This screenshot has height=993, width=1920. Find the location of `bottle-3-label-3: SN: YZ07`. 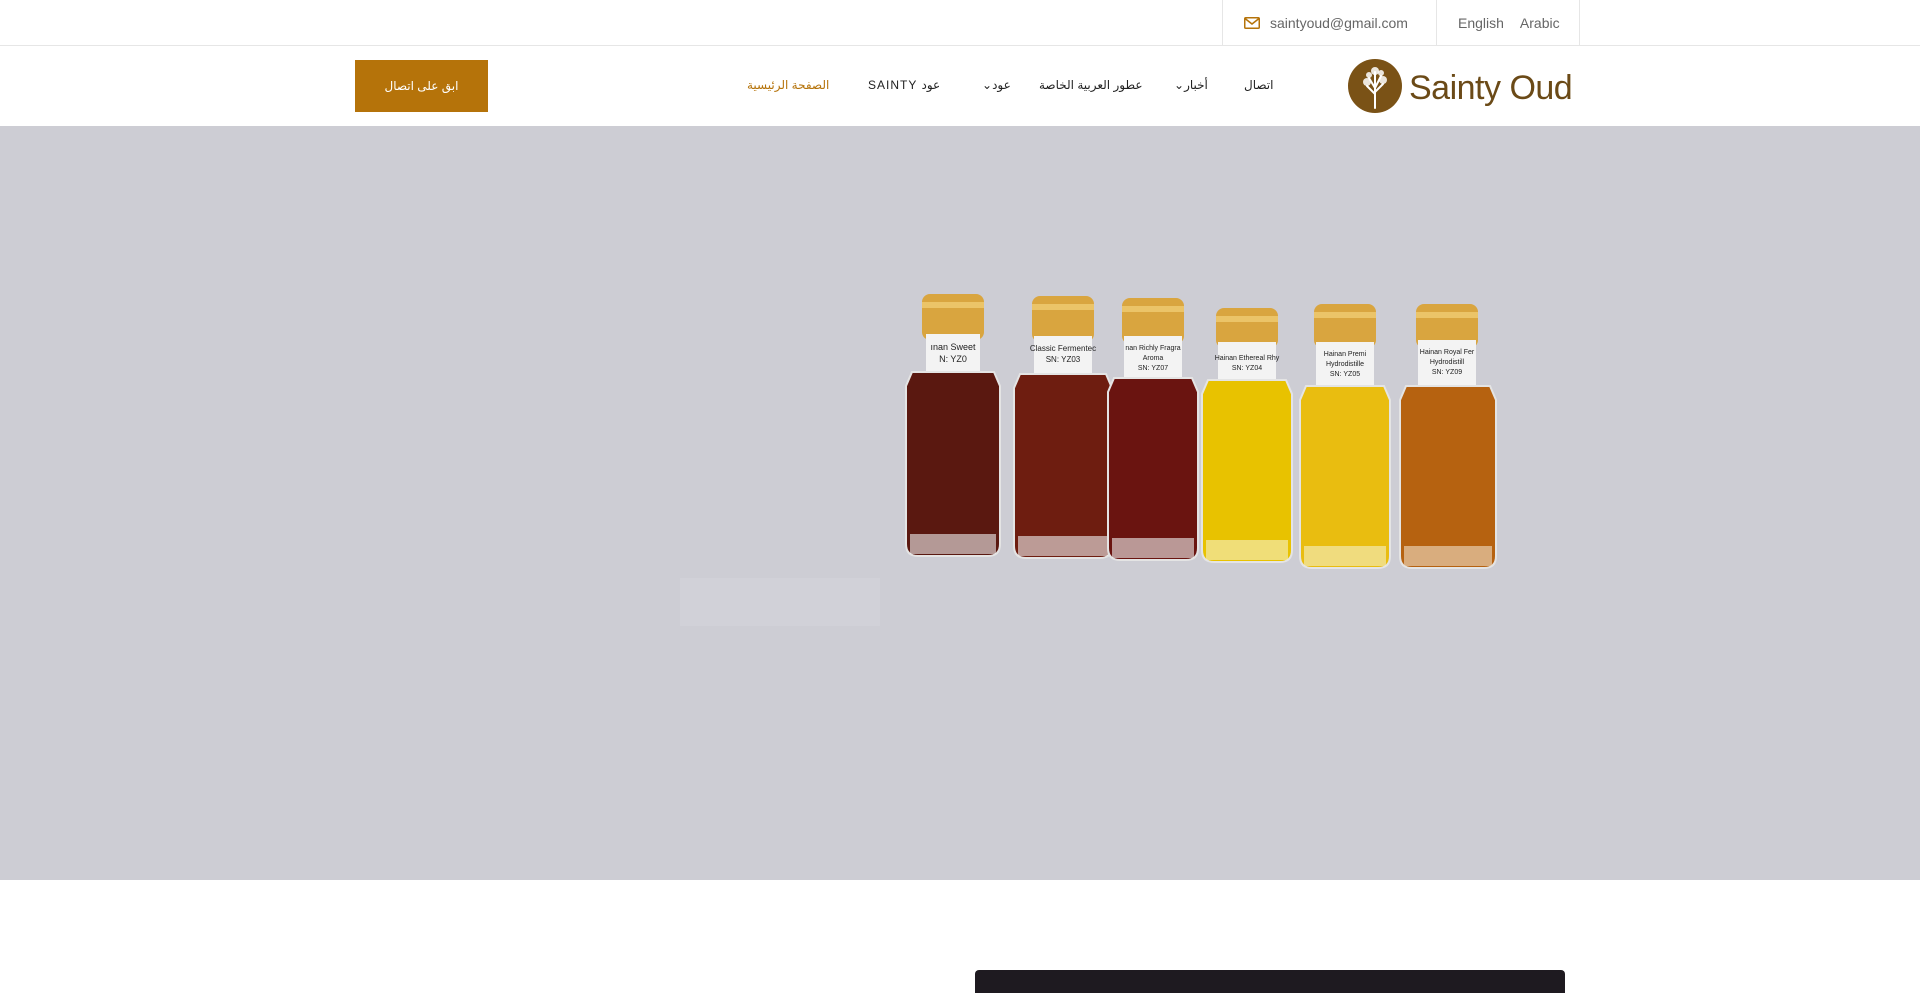

bottle-3-label-3: SN: YZ07 is located at coordinates (1153, 368).